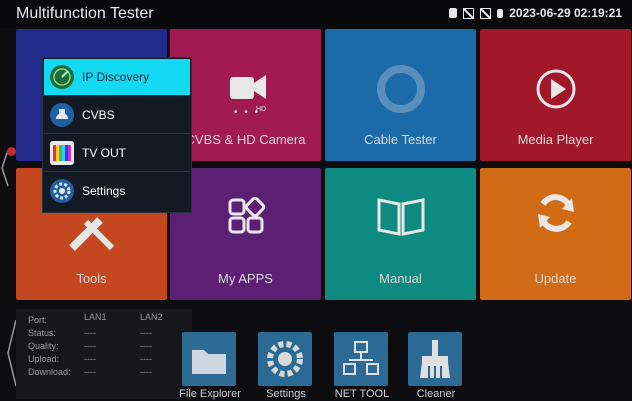 Image resolution: width=632 pixels, height=401 pixels. What do you see at coordinates (565, 13) in the screenshot?
I see `datetime: 2023-06-29 02:19:21` at bounding box center [565, 13].